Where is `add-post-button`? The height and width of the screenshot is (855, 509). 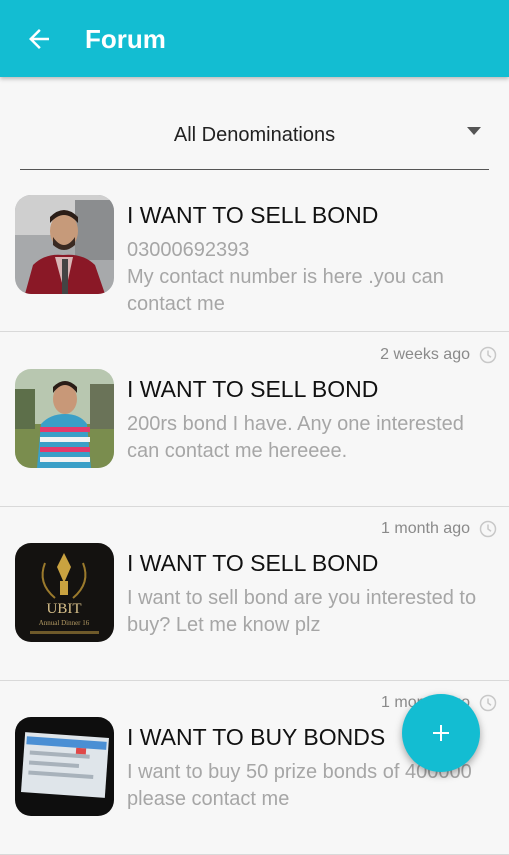
add-post-button is located at coordinates (441, 733).